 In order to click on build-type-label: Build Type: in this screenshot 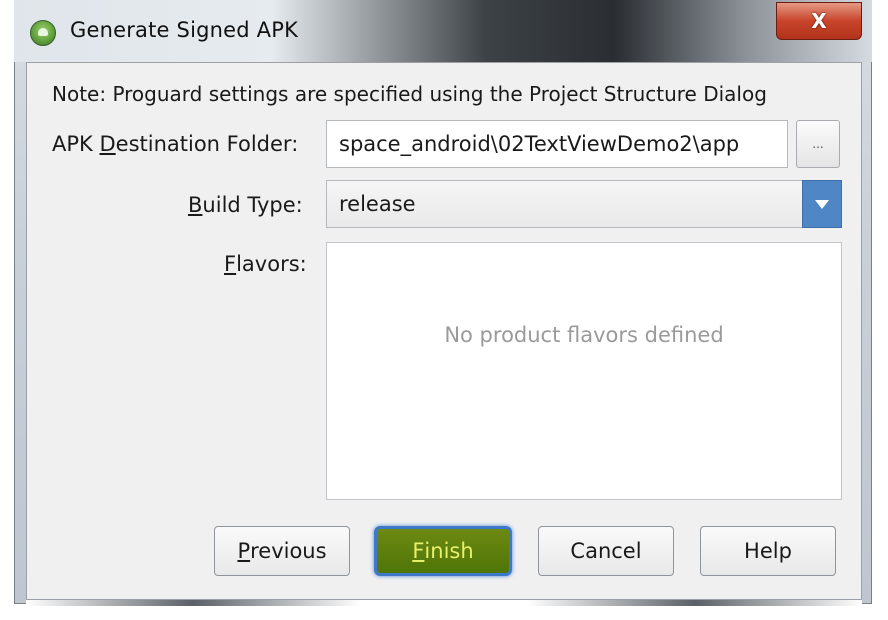, I will do `click(245, 205)`.